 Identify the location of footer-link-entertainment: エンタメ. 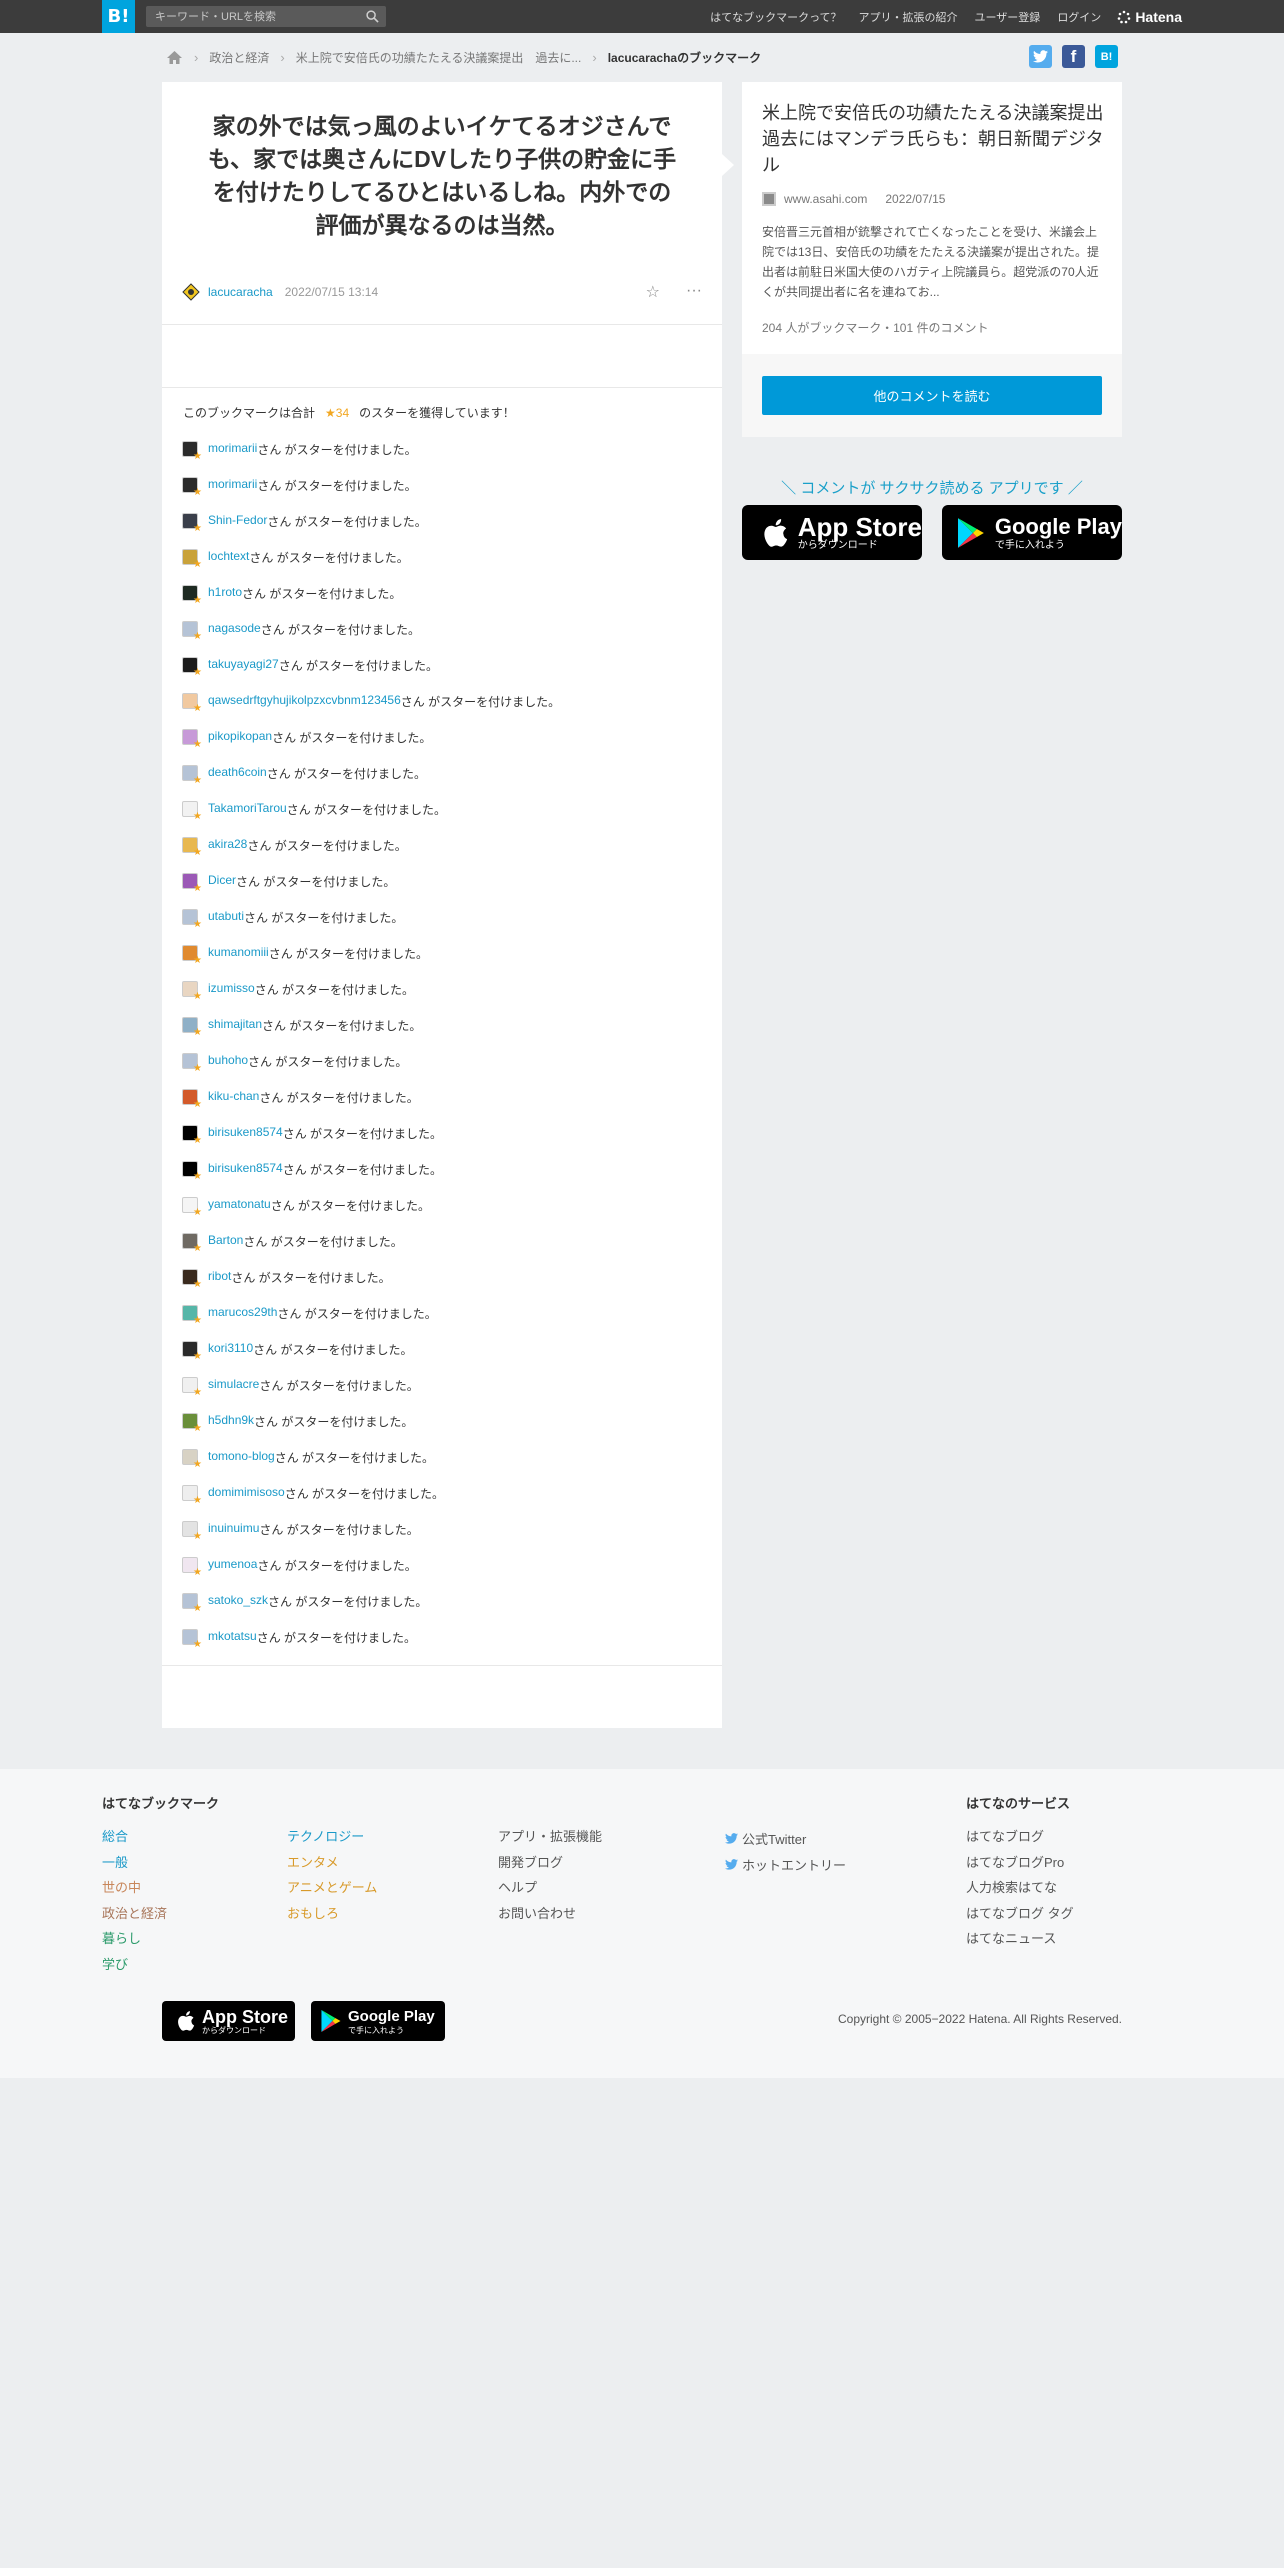
(332, 1865).